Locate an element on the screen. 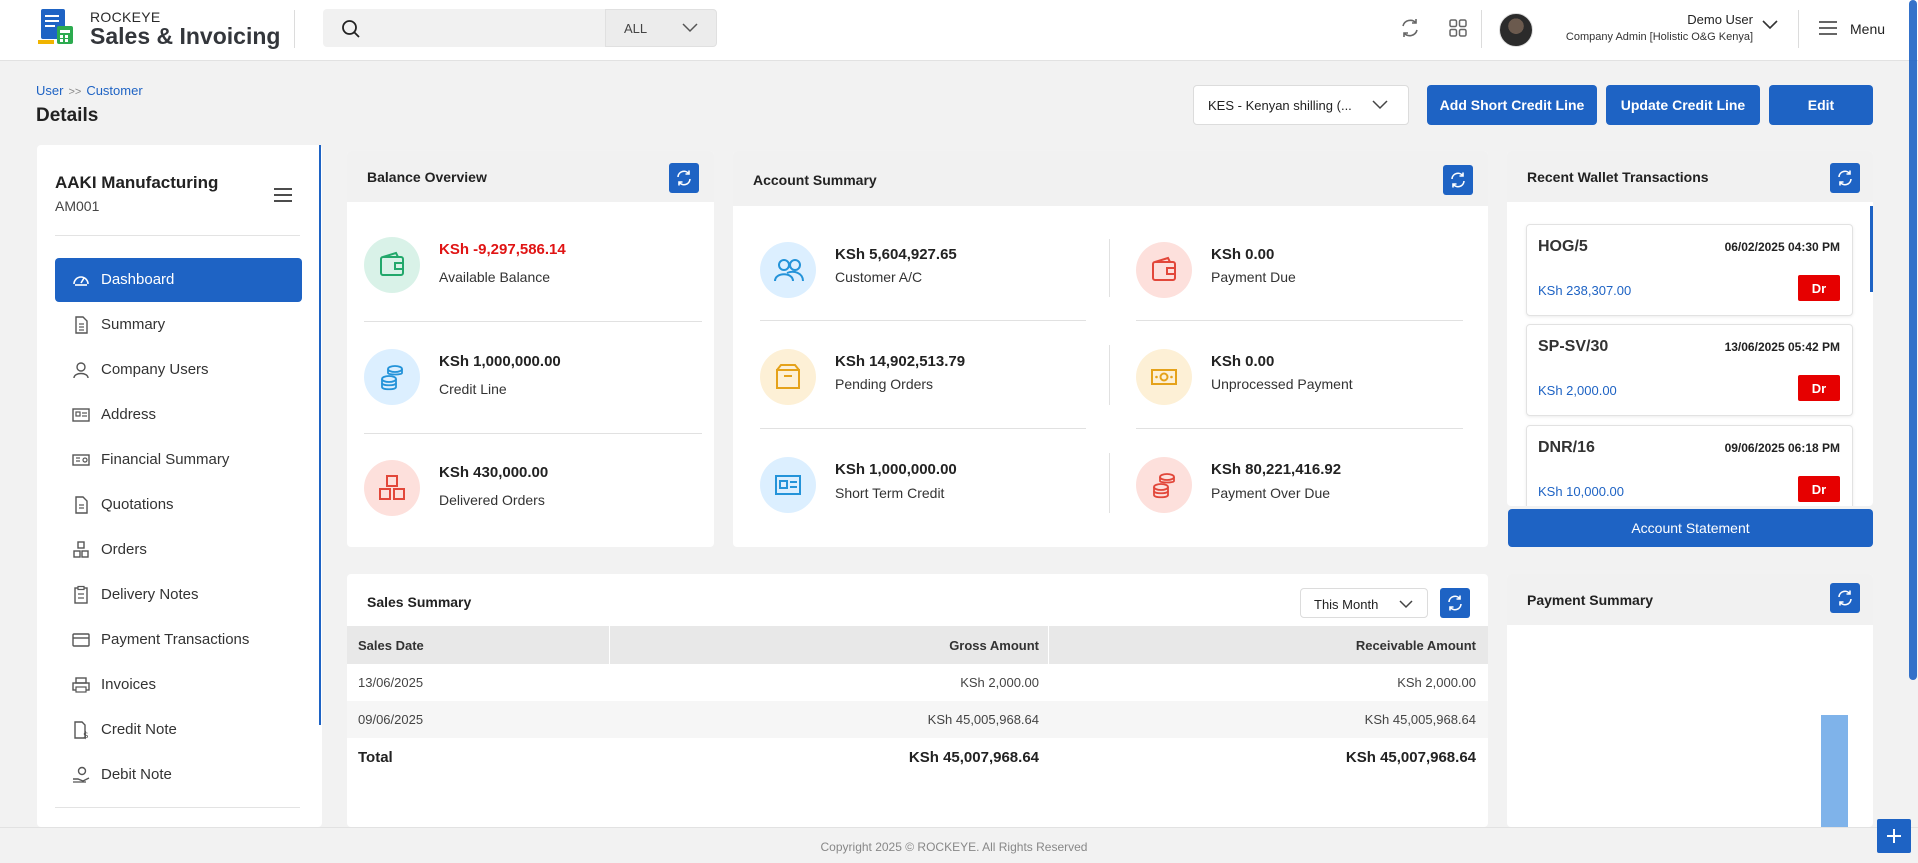  edit-button: Edit is located at coordinates (1821, 105).